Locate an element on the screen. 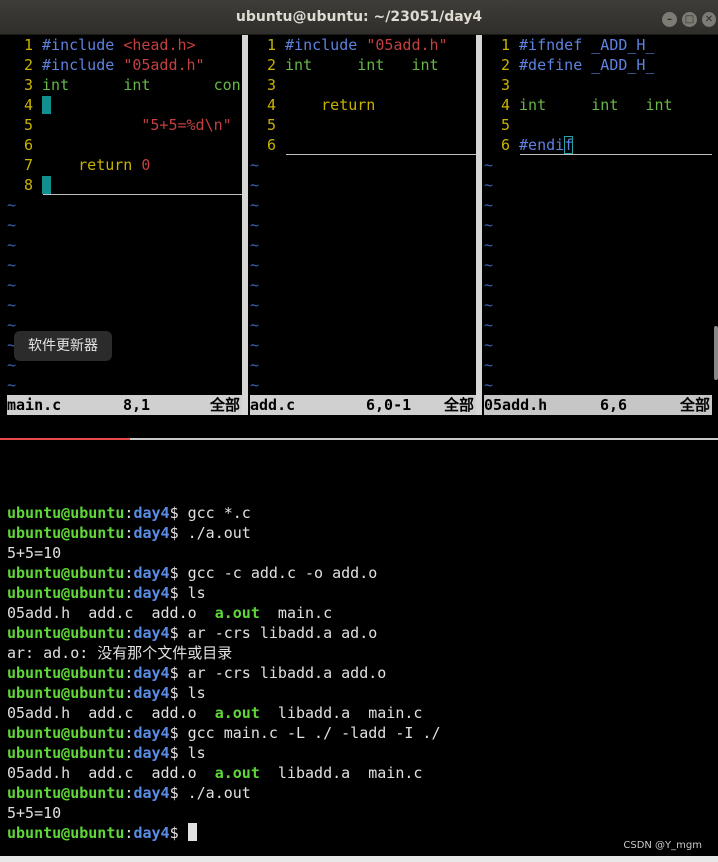 Image resolution: width=718 pixels, height=862 pixels. code-line: 4 { is located at coordinates (124, 105).